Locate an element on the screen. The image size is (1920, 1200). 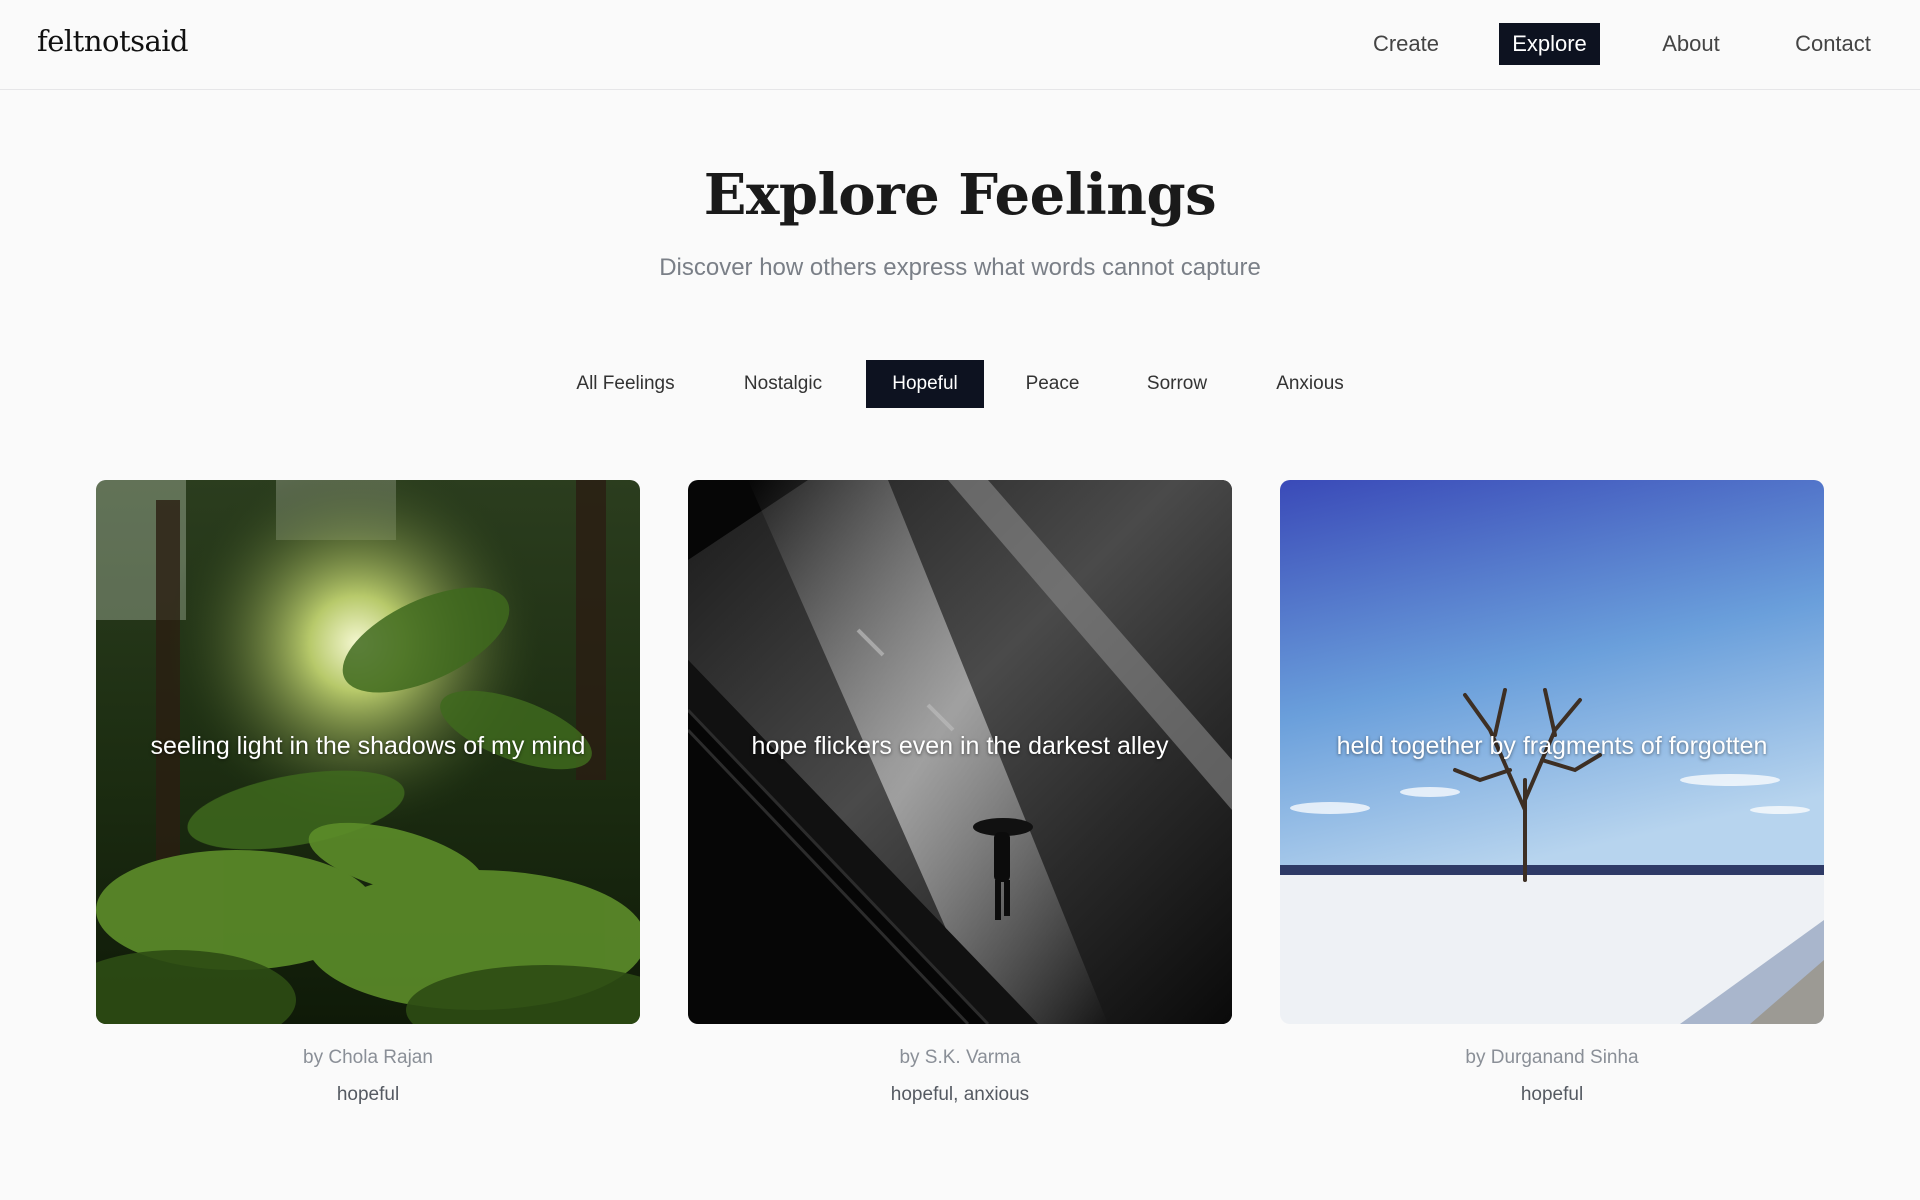
filter-nostalgic: Nostalgic is located at coordinates (783, 384).